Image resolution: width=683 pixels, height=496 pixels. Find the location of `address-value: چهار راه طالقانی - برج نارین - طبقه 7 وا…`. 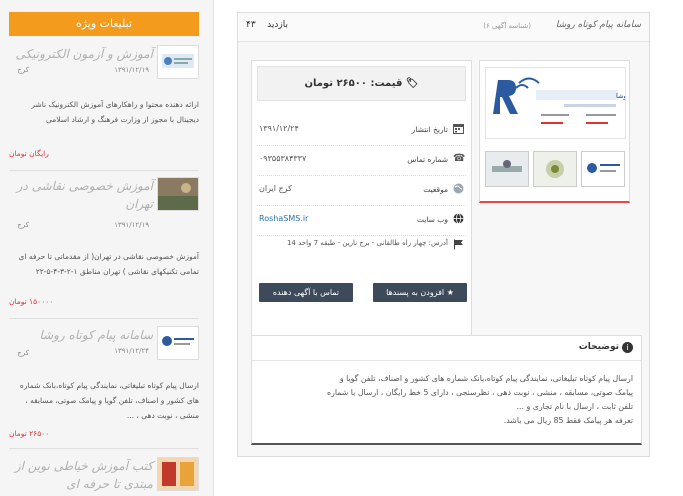

address-value: چهار راه طالقانی - برج نارین - طبقه 7 وا… is located at coordinates (356, 243).